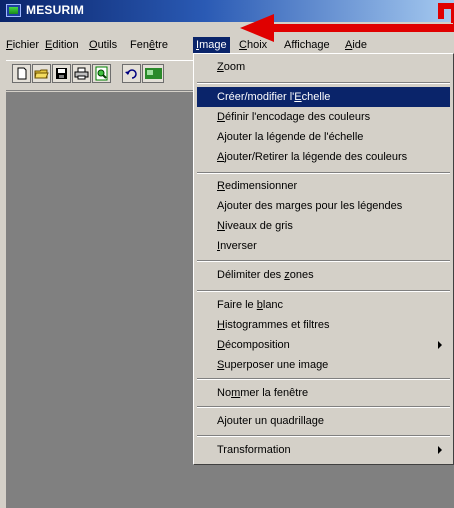 The height and width of the screenshot is (508, 454). I want to click on menu-item-decomposition: Décomposition, so click(323, 345).